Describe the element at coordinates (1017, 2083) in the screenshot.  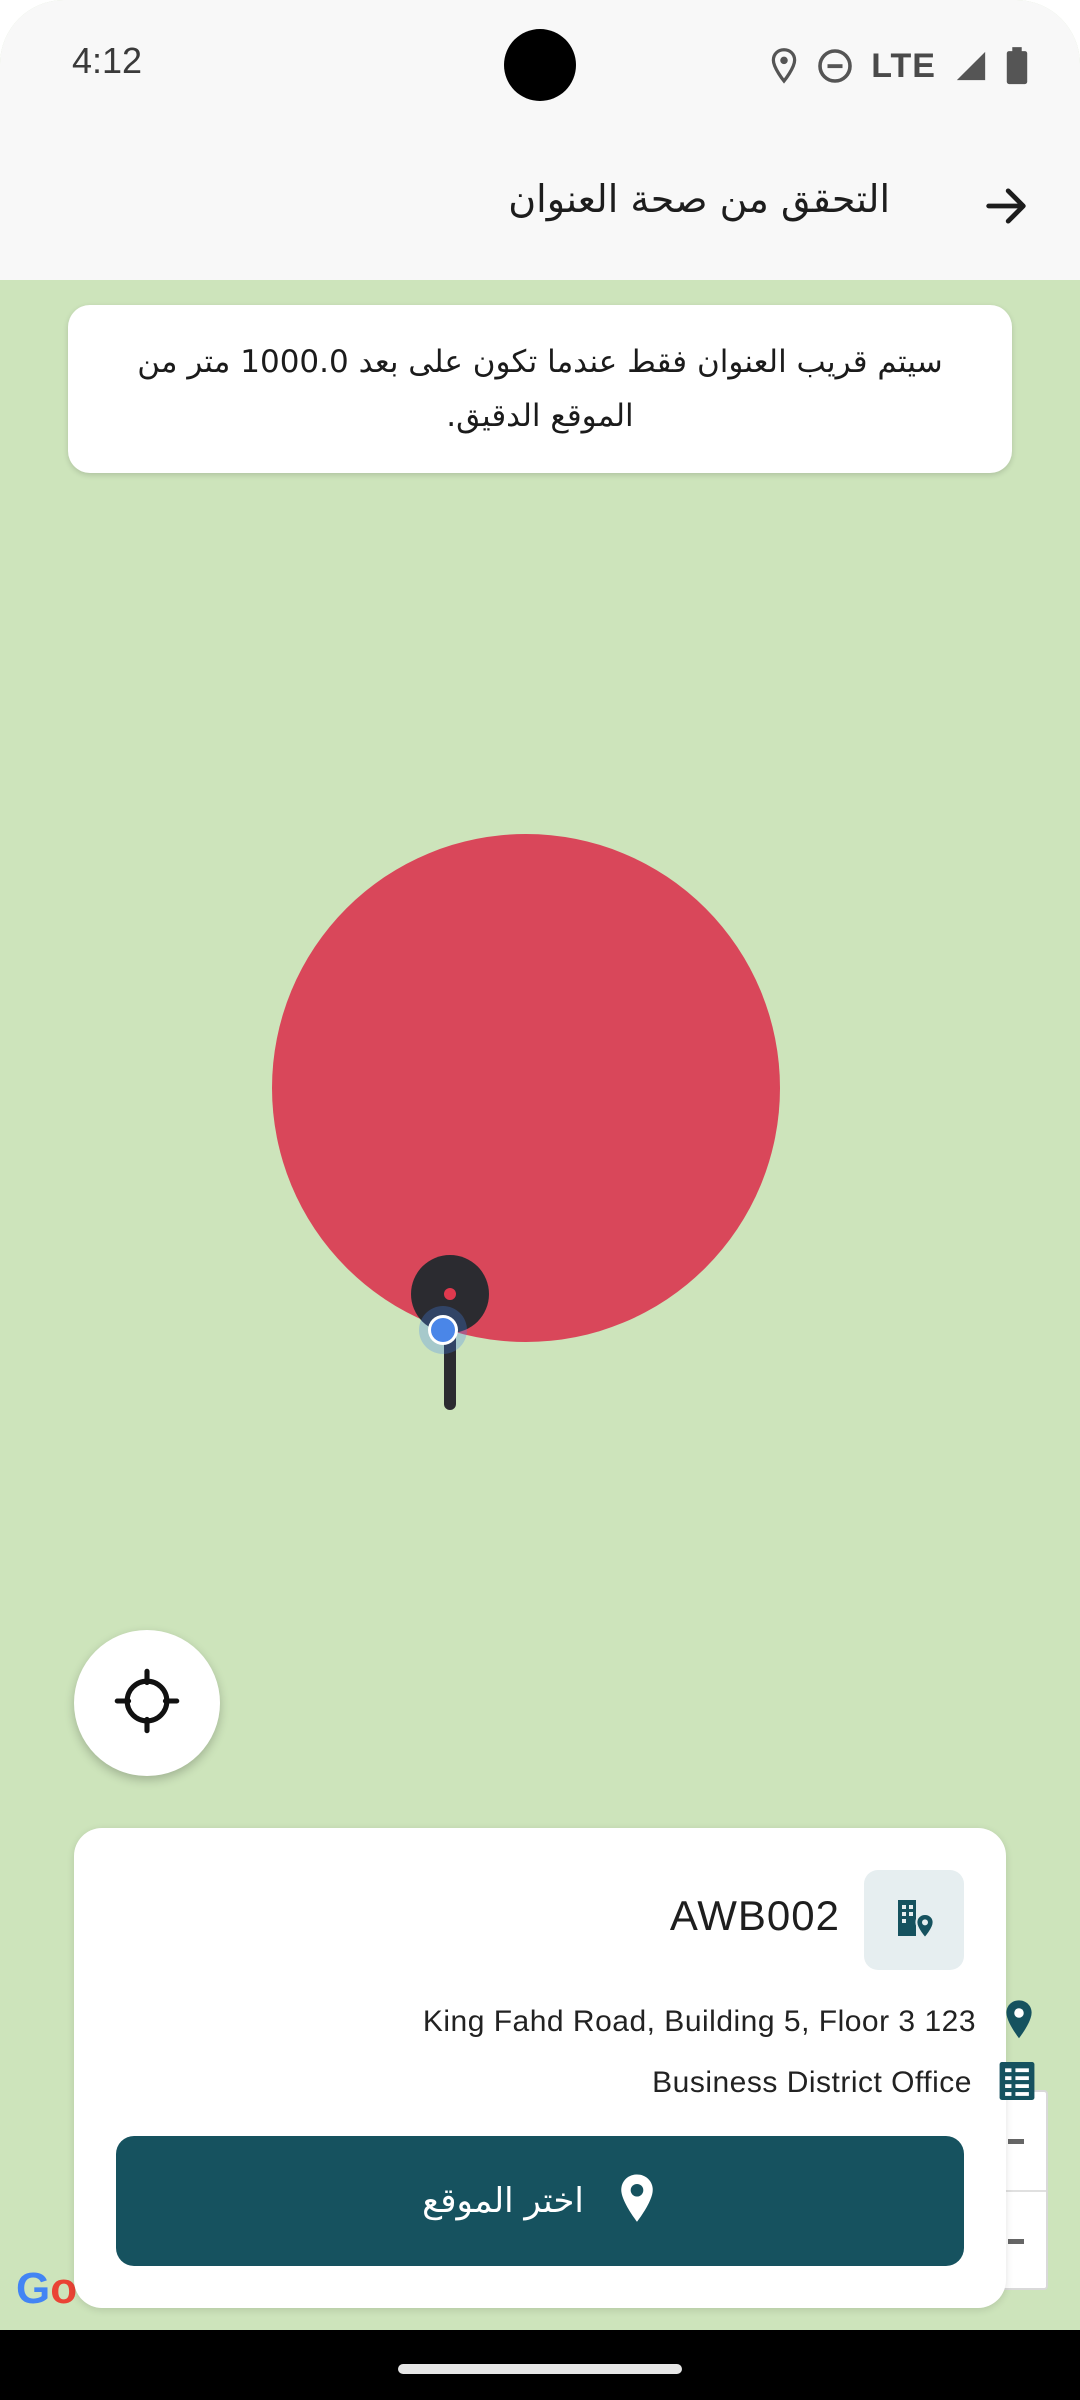
I see `office-building-icon` at that location.